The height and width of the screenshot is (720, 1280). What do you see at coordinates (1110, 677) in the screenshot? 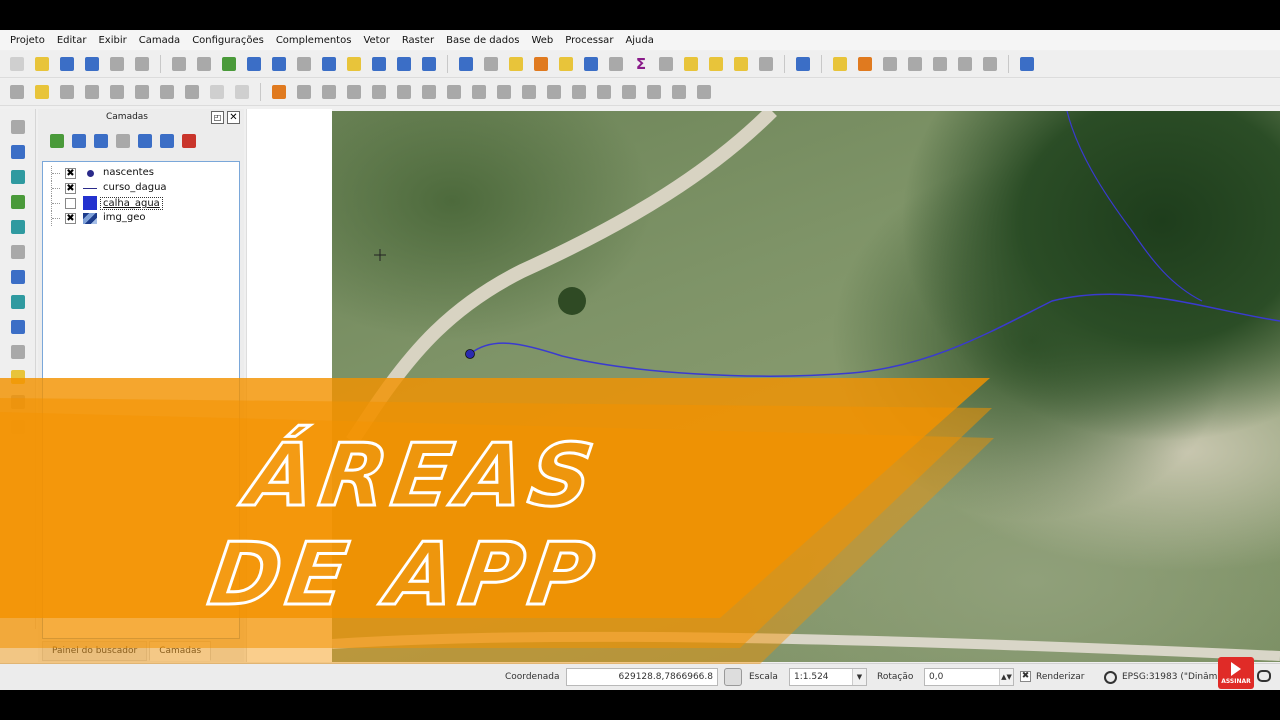
I see `crs-globe-icon` at bounding box center [1110, 677].